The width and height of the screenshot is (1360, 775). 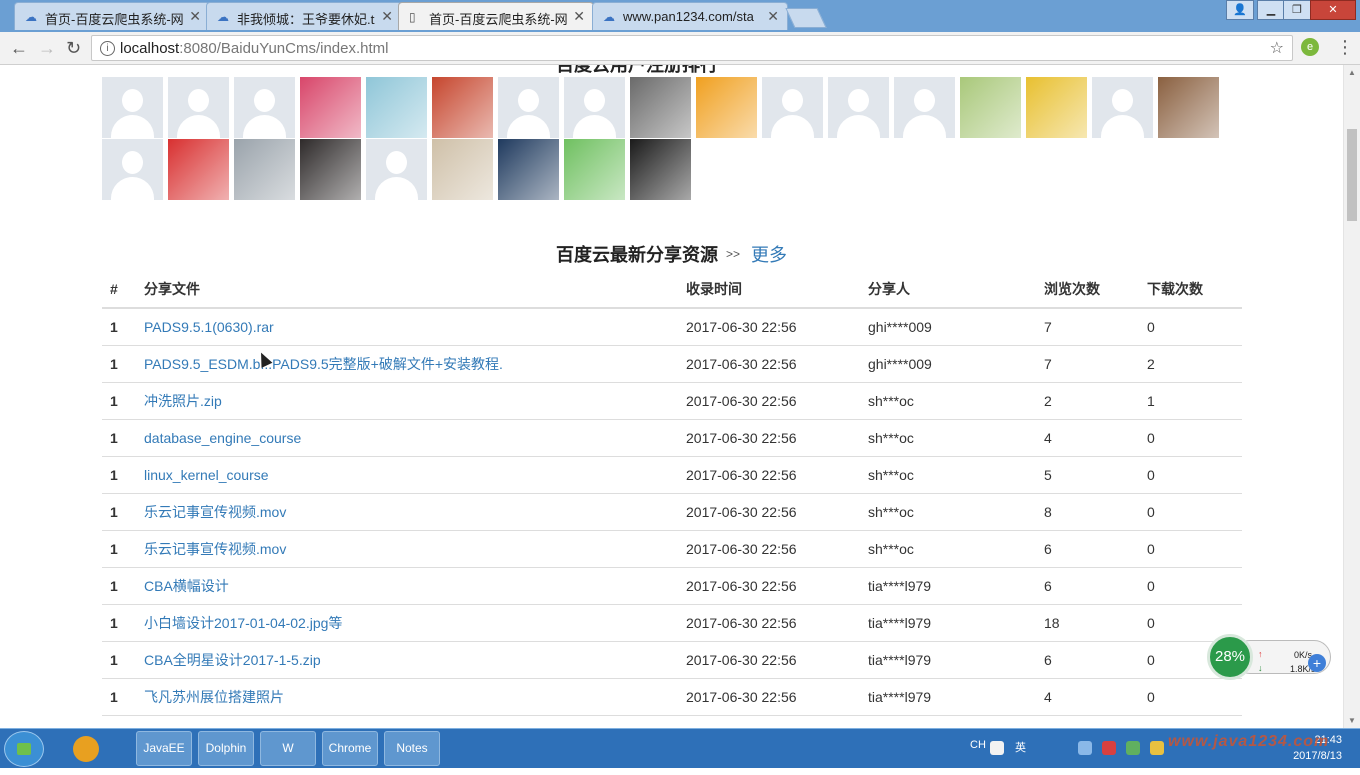 I want to click on row-sharer: ghi****009, so click(x=900, y=327).